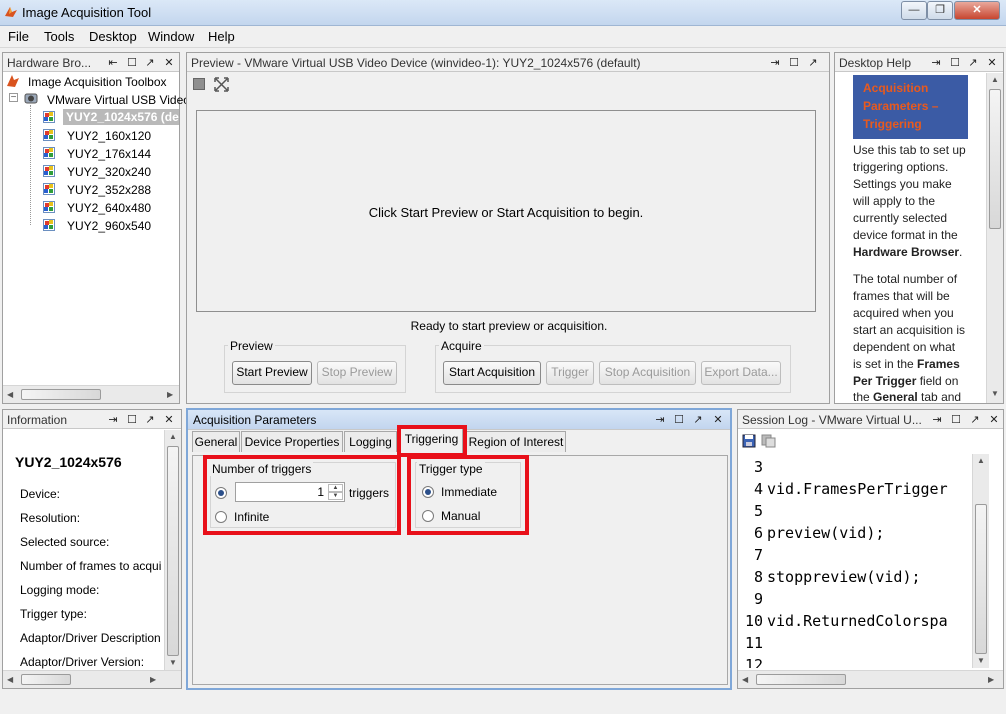  What do you see at coordinates (753, 662) in the screenshot?
I see `log-line-number: 12` at bounding box center [753, 662].